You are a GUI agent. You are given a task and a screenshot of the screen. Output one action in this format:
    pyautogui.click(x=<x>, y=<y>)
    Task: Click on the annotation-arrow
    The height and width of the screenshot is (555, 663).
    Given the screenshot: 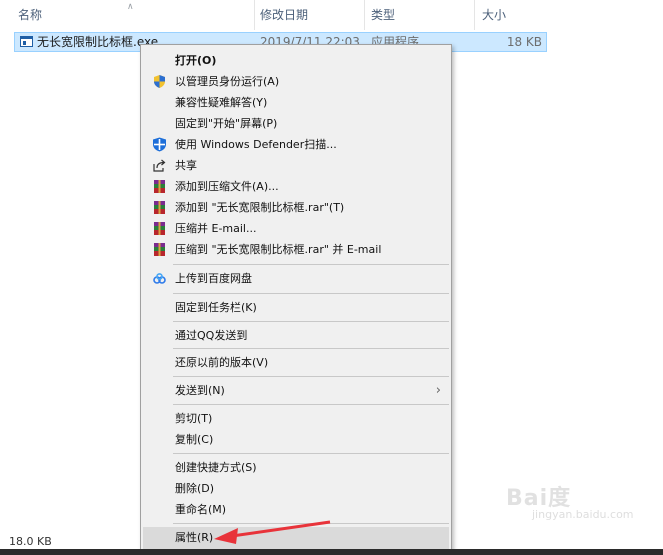 What is the action you would take?
    pyautogui.click(x=272, y=532)
    